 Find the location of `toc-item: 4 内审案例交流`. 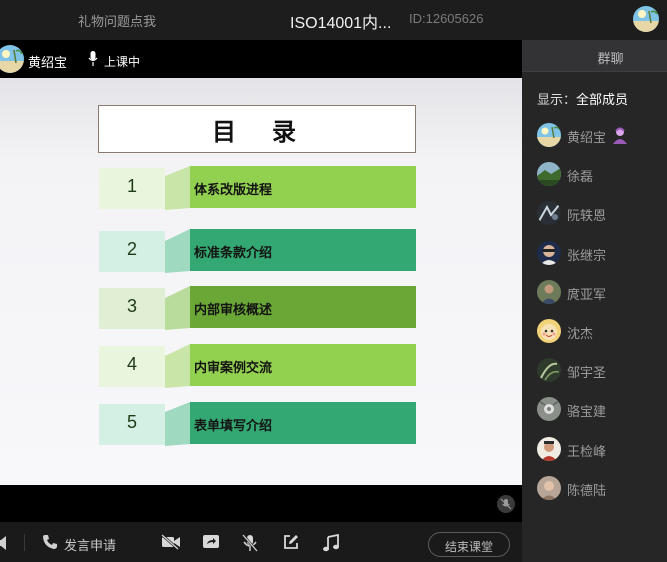

toc-item: 4 内审案例交流 is located at coordinates (258, 366).